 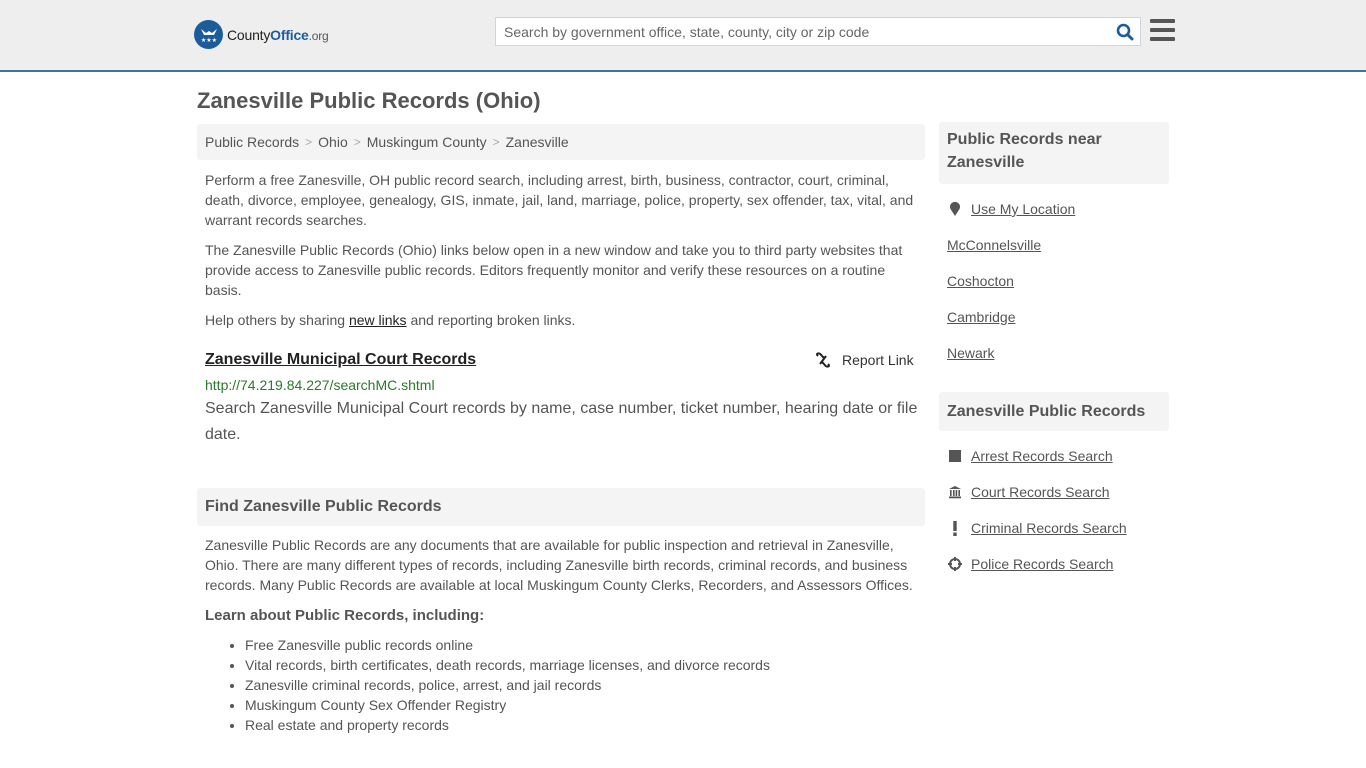 I want to click on nearby-city-link: Coshocton, so click(x=980, y=281).